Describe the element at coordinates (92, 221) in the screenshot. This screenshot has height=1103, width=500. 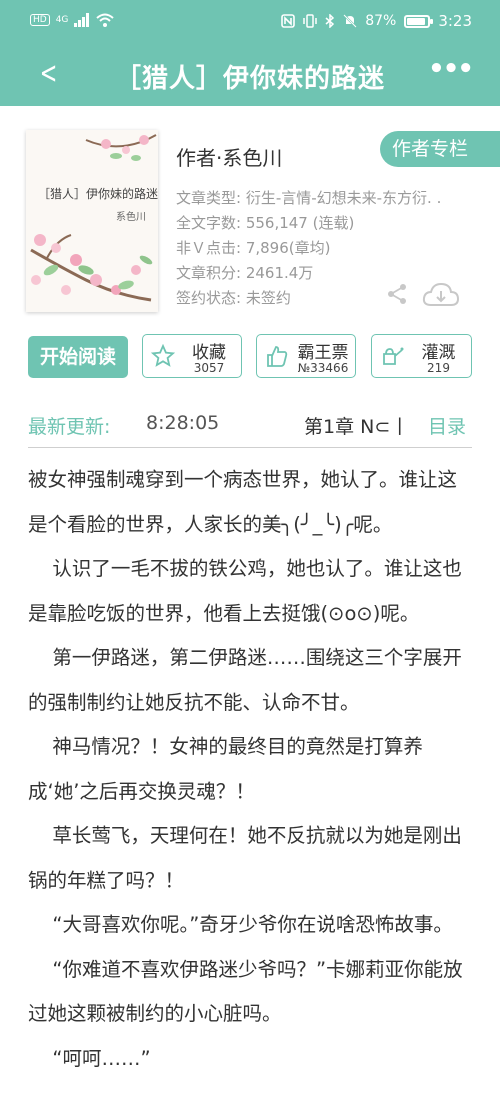
I see `book-cover: ［猎人］伊你妹的路迷 系色川` at that location.